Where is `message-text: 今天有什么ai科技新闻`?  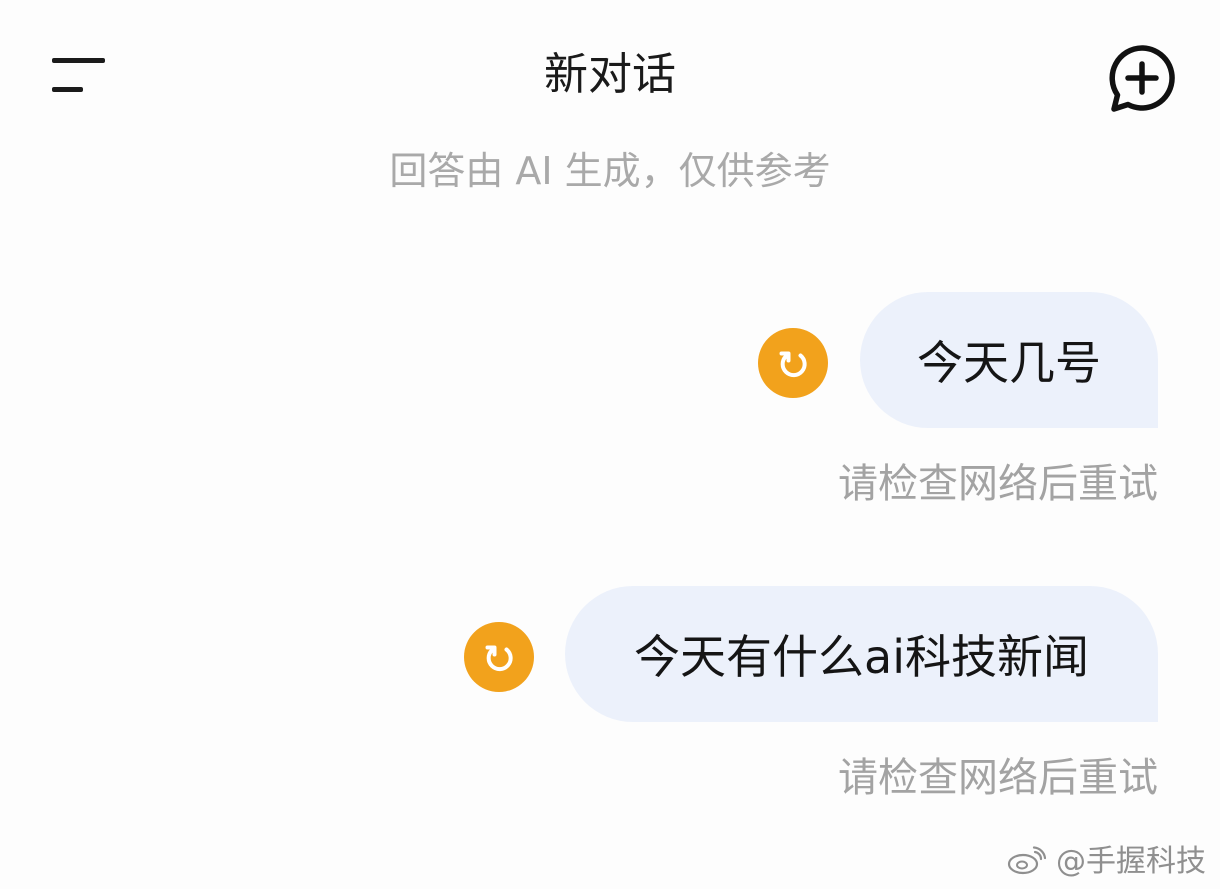 message-text: 今天有什么ai科技新闻 is located at coordinates (861, 657).